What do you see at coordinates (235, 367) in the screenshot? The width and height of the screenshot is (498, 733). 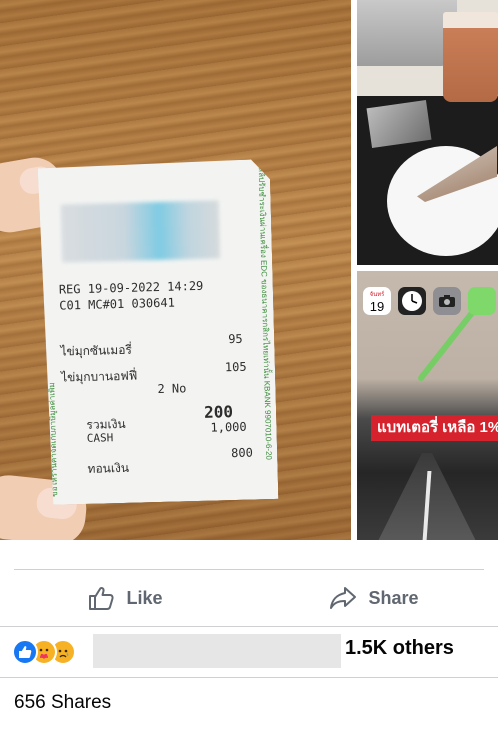 I see `receipt-item2-price: 105` at bounding box center [235, 367].